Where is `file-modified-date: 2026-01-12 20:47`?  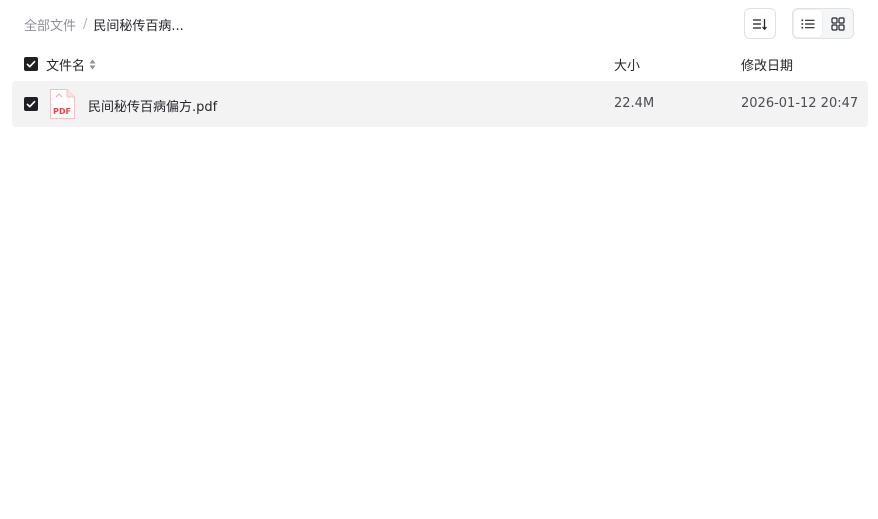
file-modified-date: 2026-01-12 20:47 is located at coordinates (800, 103).